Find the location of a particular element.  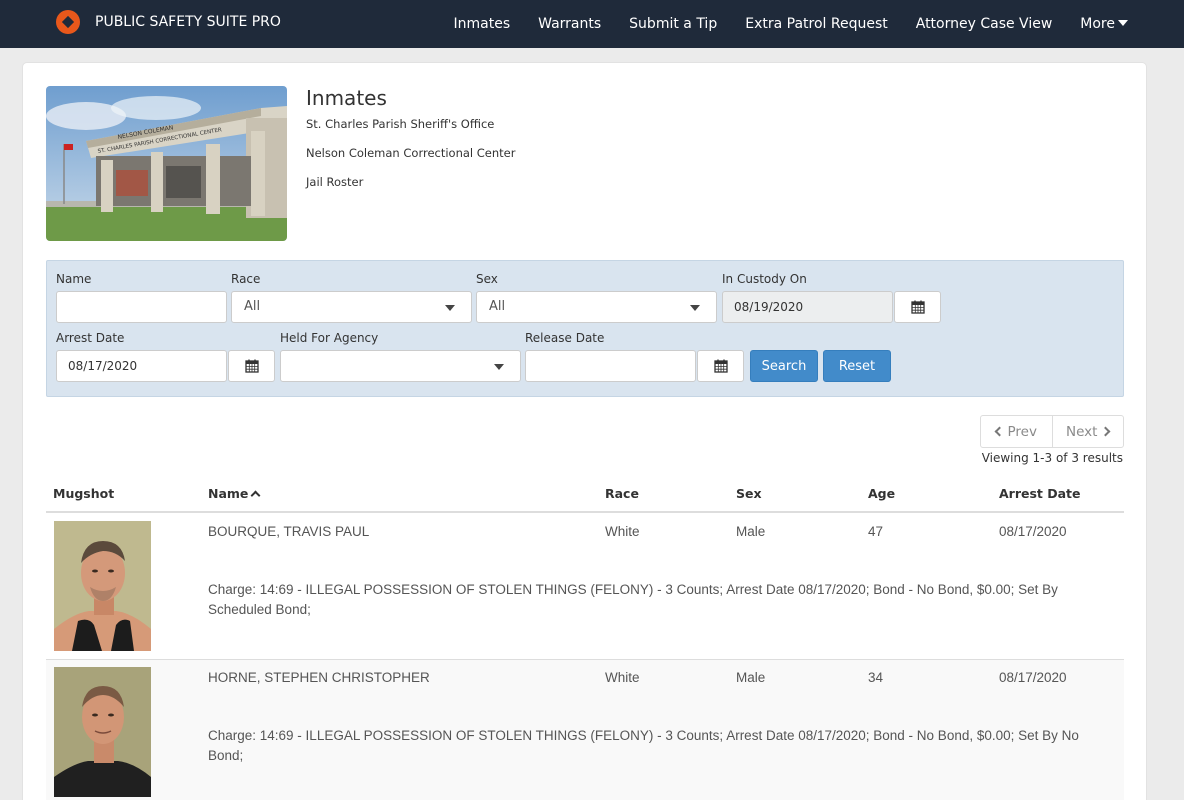

reset-button: Reset is located at coordinates (857, 366).